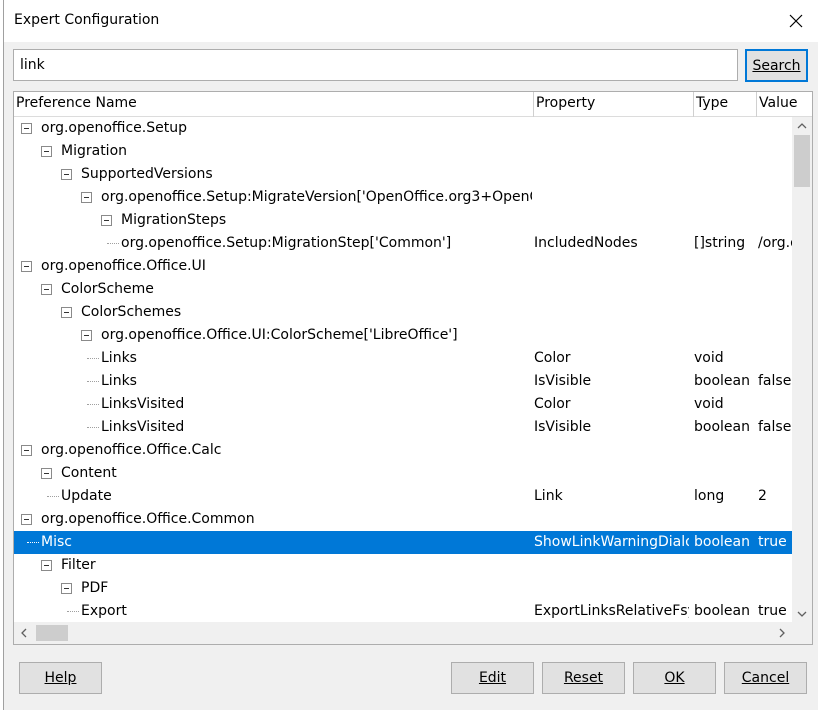  What do you see at coordinates (403, 450) in the screenshot?
I see `tree-row: org.openoffice.Office.Calc` at bounding box center [403, 450].